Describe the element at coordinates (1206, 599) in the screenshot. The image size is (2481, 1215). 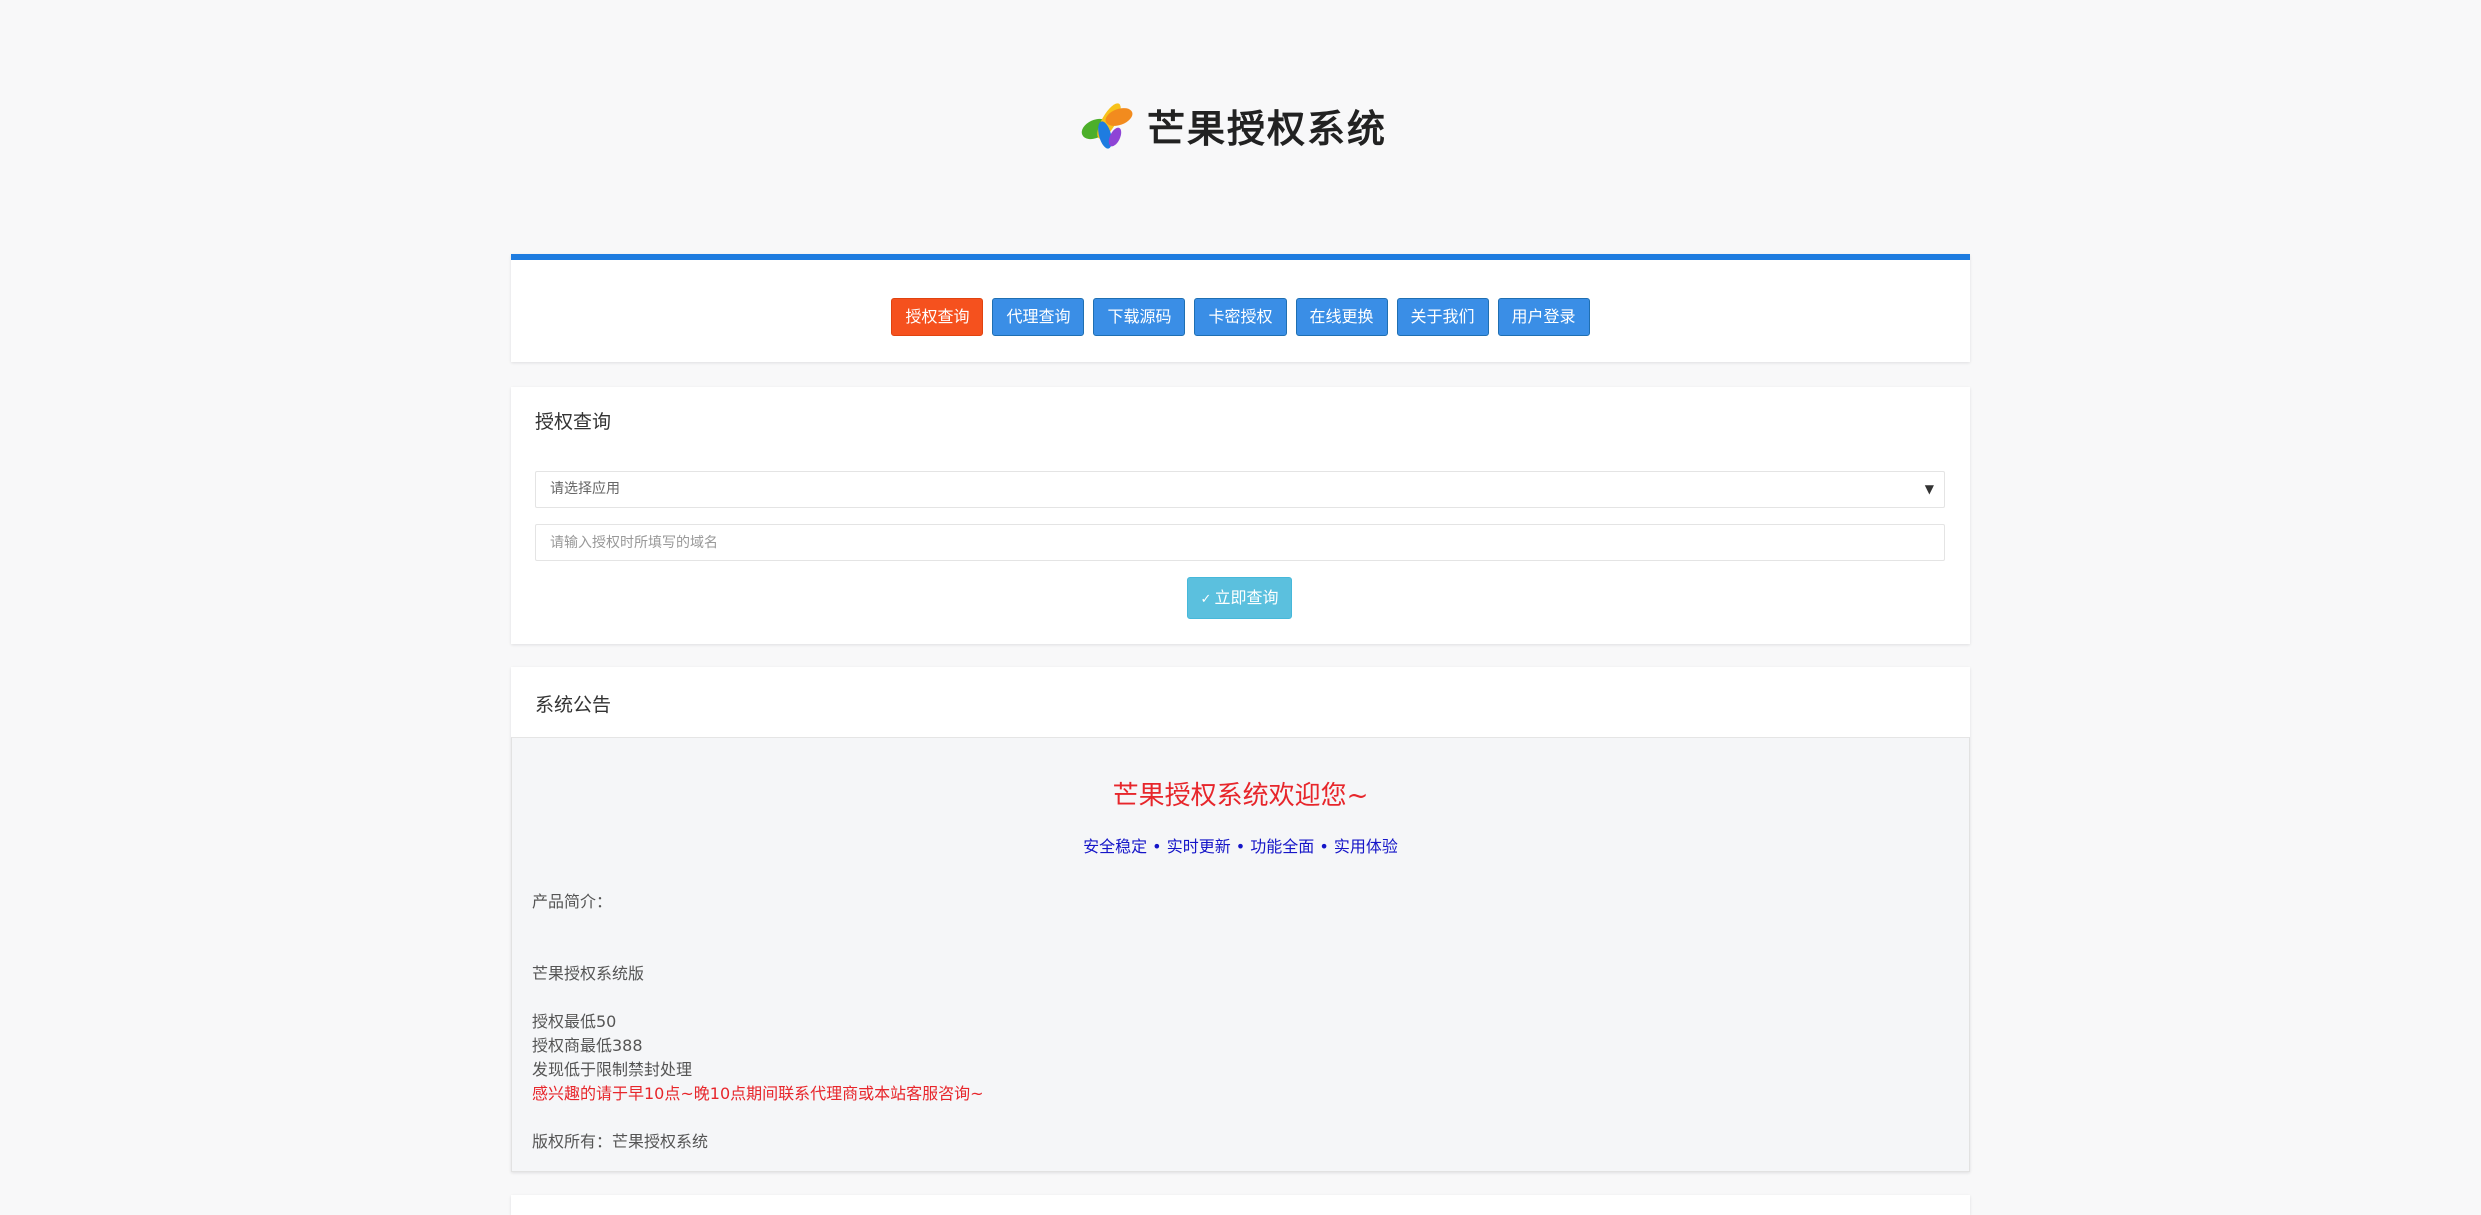
I see `check-circle-icon: ✓` at that location.